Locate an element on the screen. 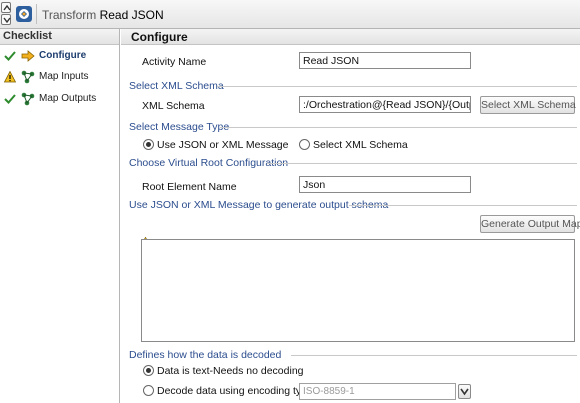  panel-title: Configure is located at coordinates (159, 37).